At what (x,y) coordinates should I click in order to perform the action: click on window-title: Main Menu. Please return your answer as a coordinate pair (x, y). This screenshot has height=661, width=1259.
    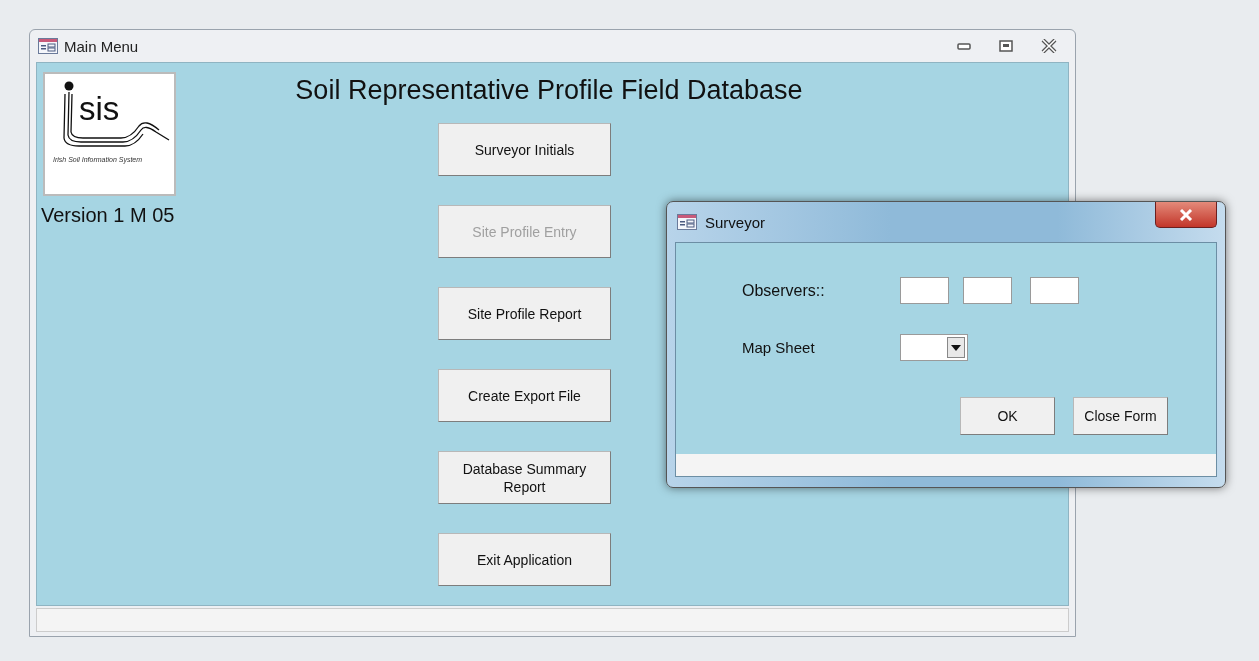
    Looking at the image, I should click on (102, 46).